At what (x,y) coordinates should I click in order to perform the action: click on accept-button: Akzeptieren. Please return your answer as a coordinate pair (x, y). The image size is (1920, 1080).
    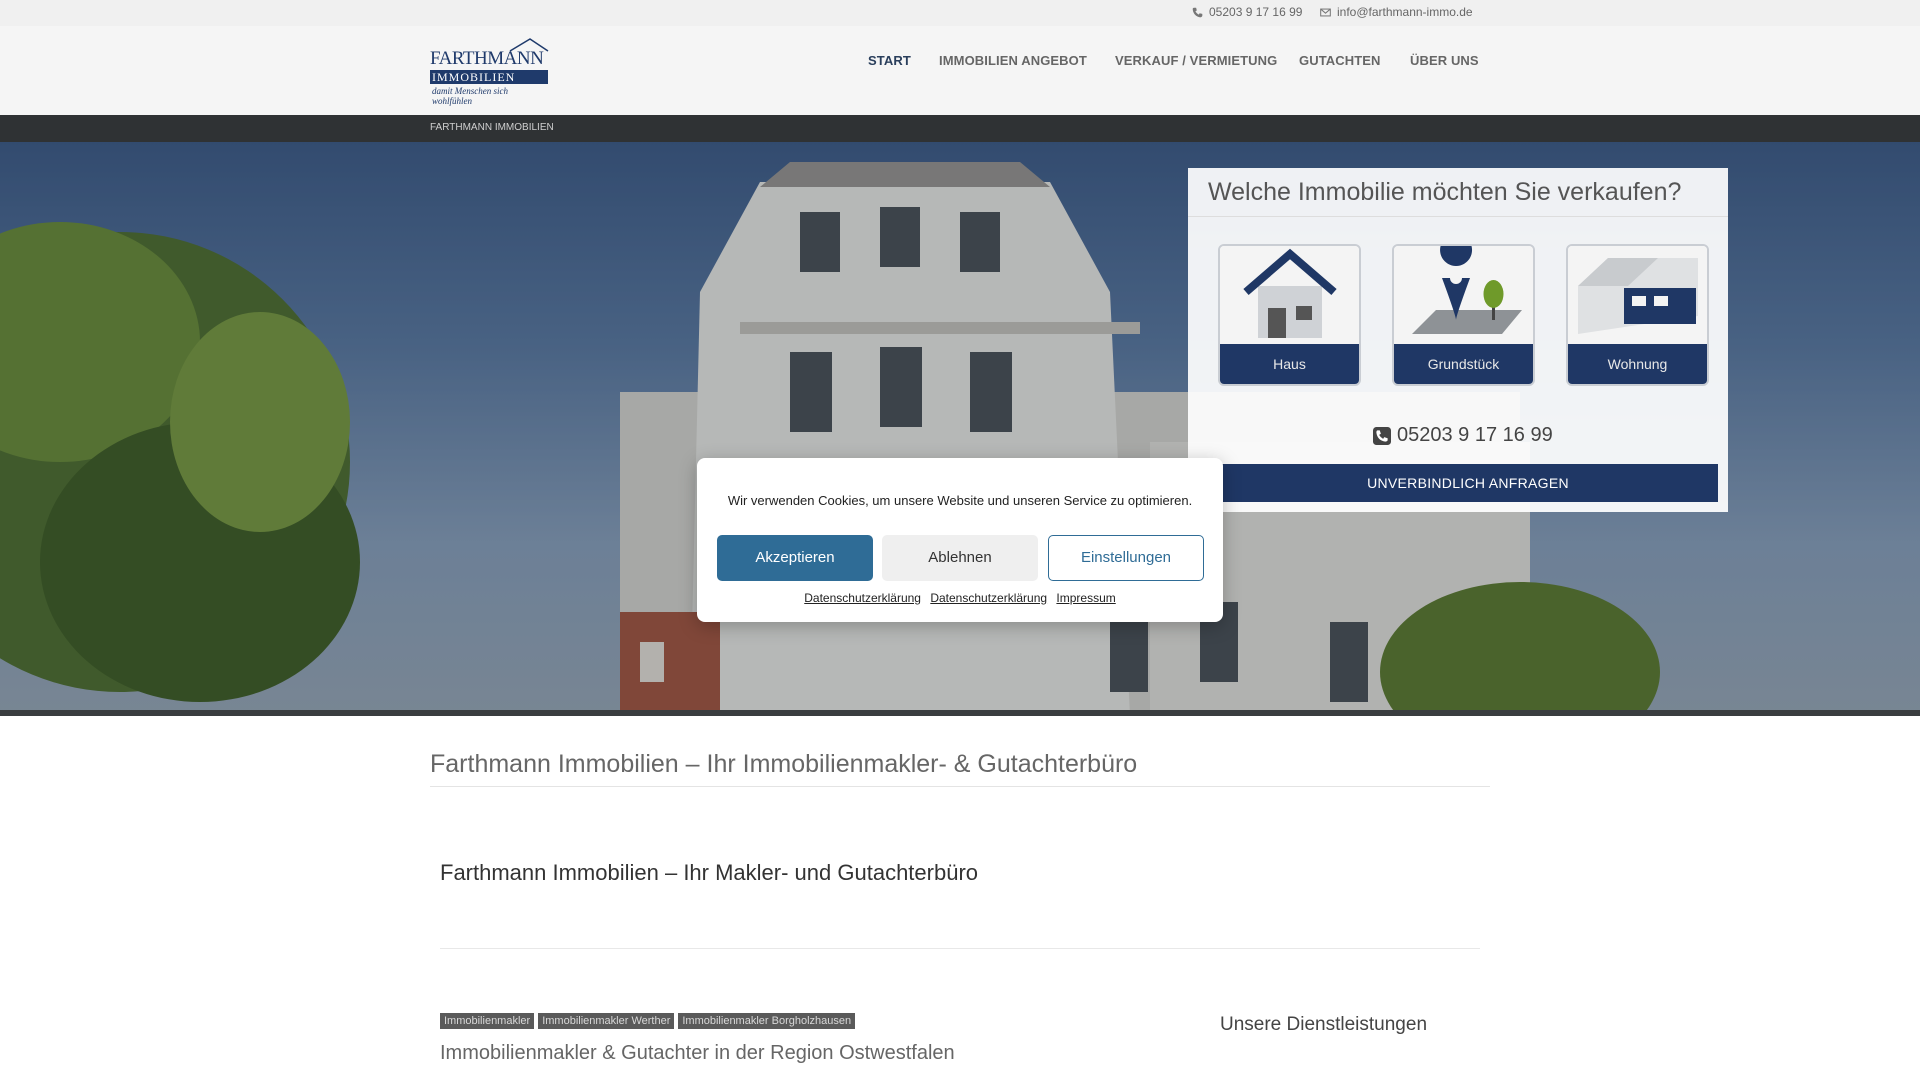
    Looking at the image, I should click on (795, 558).